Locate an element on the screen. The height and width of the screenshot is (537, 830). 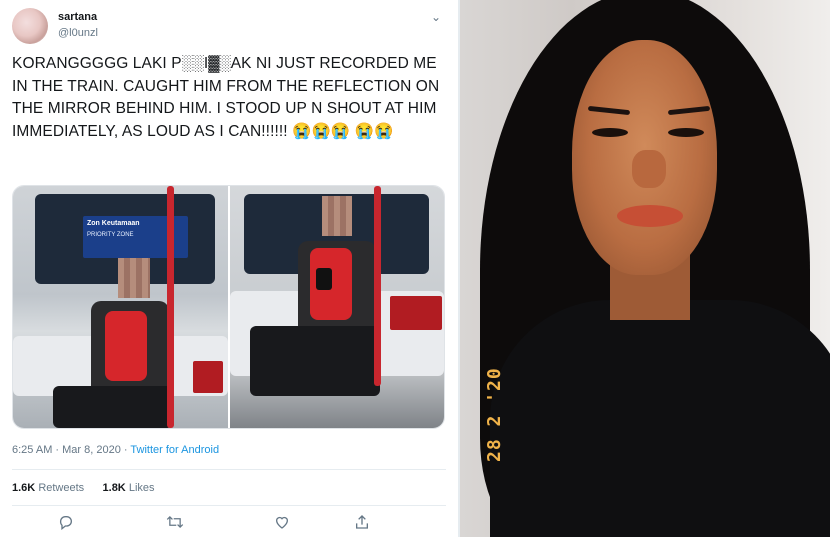
train-photo-left: Zon Keutamaan PRIORITY ZONE is located at coordinates (120, 307).